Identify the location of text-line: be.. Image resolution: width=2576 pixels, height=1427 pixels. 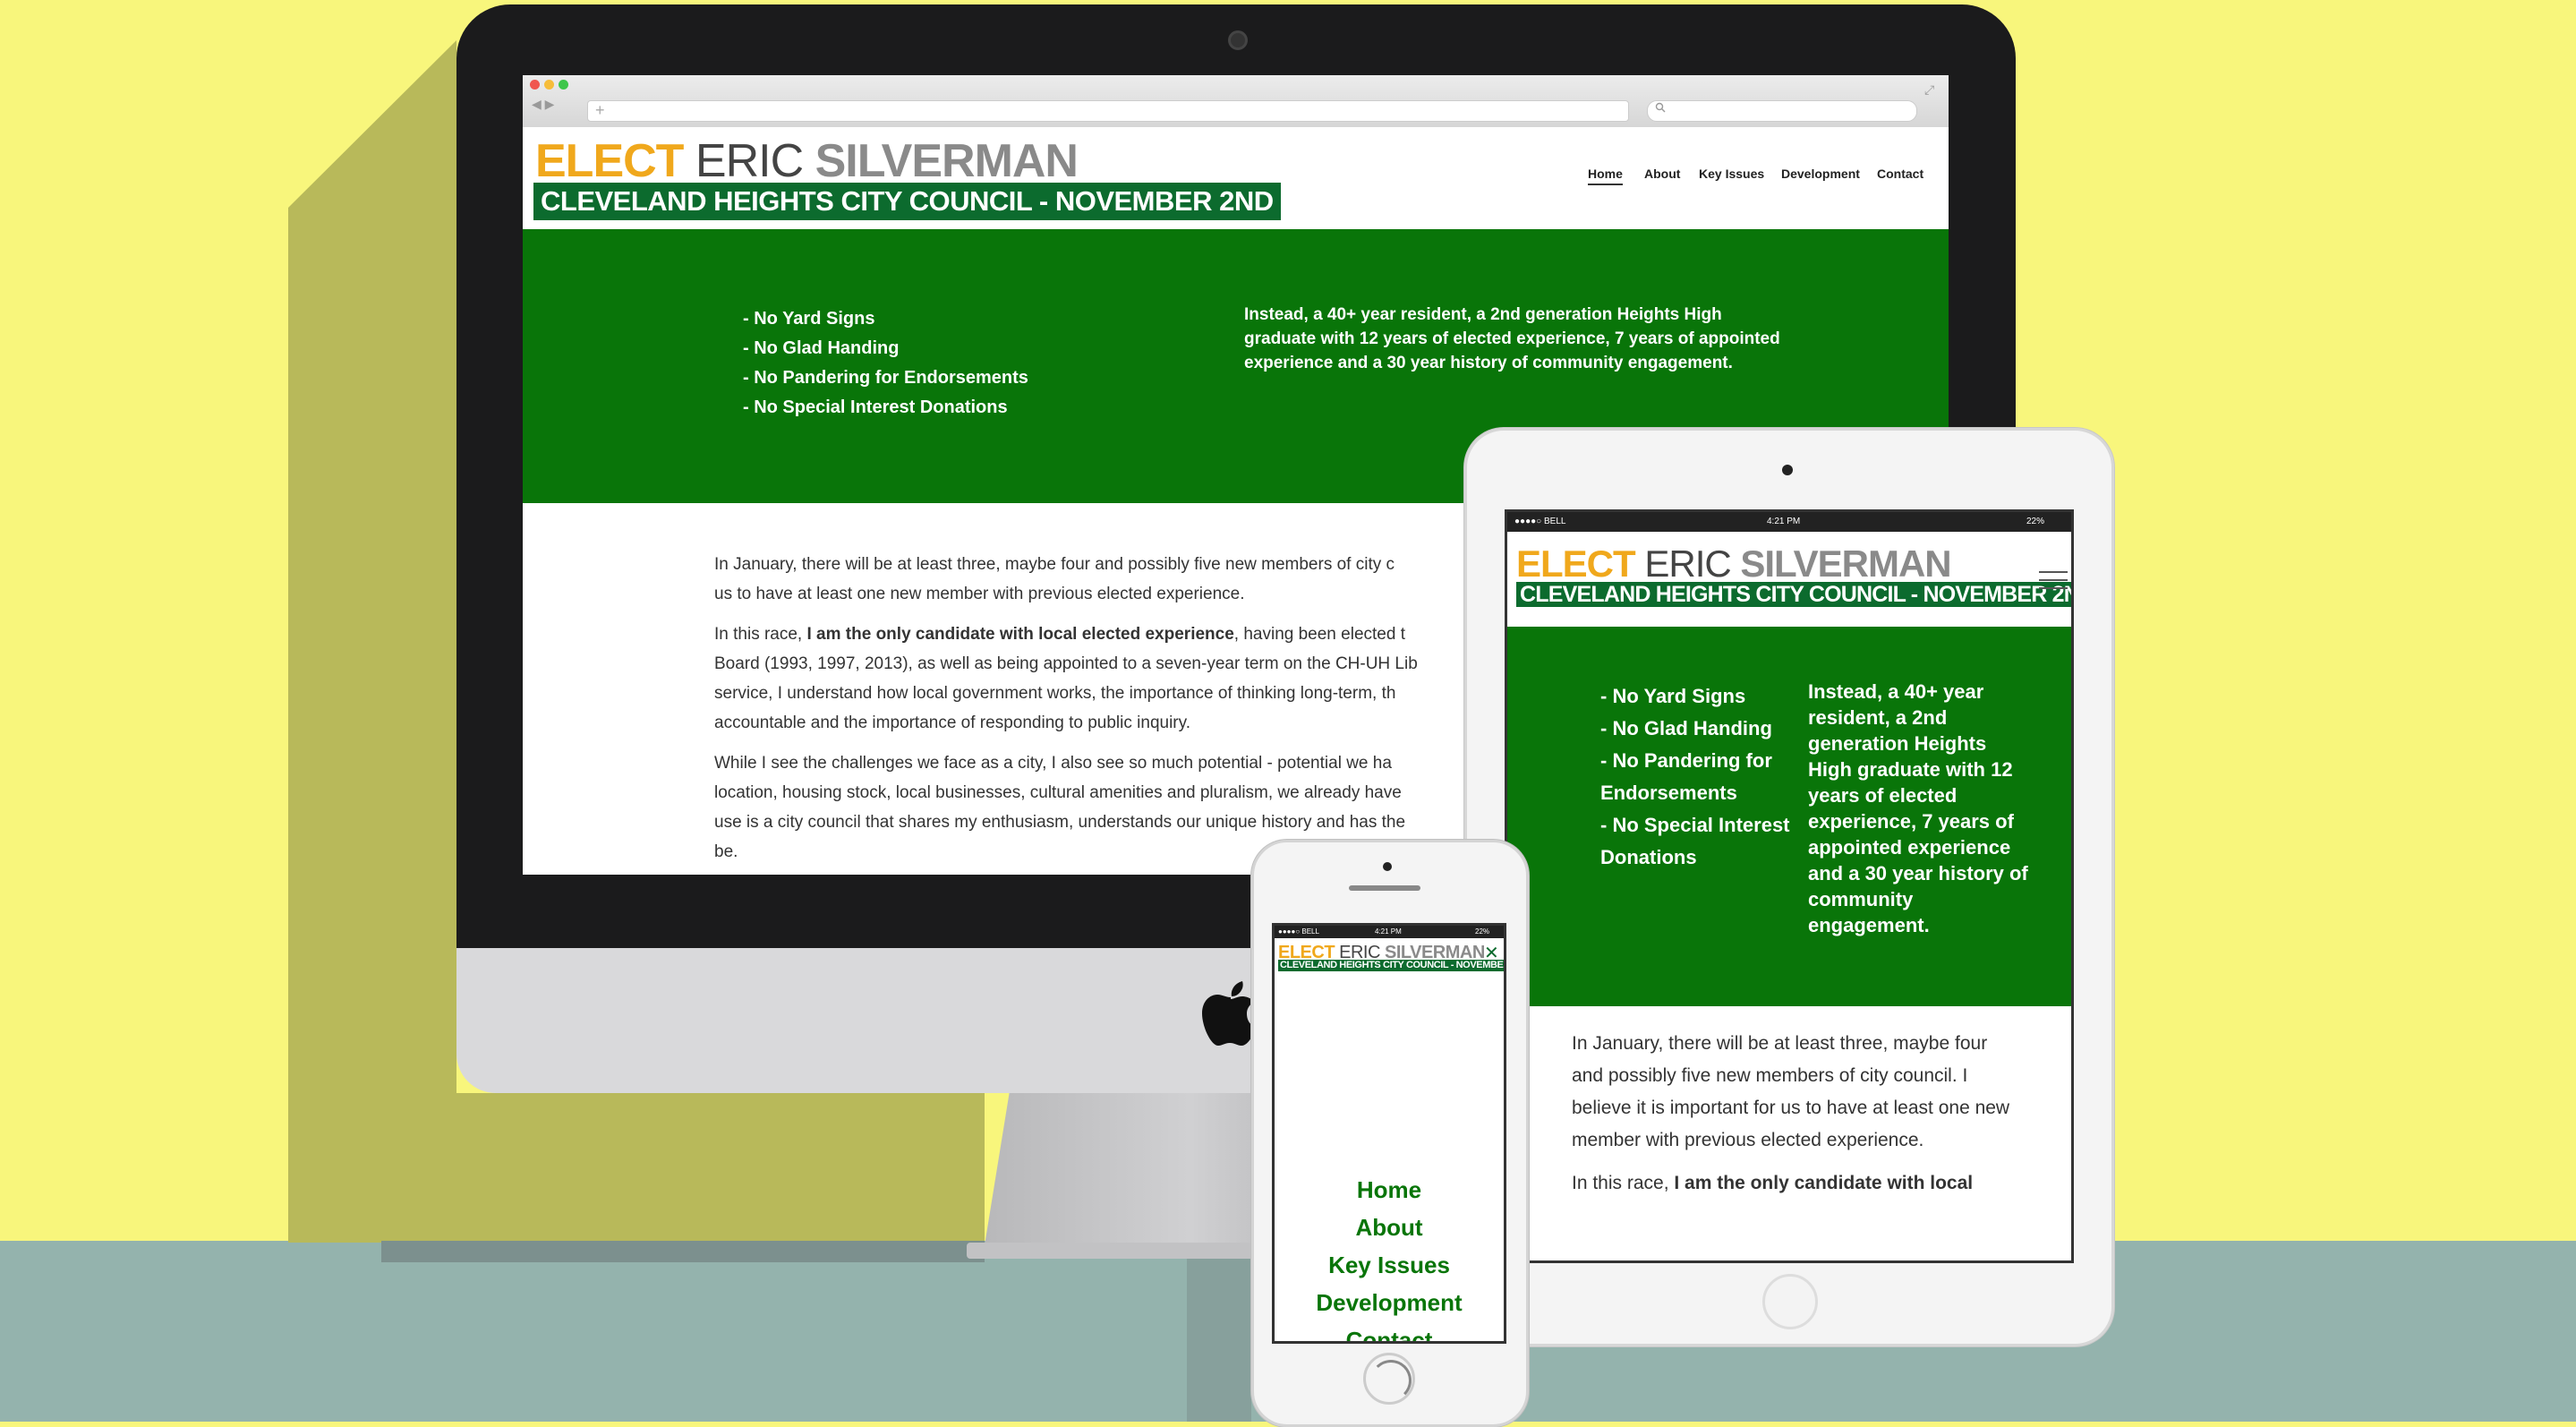
(726, 852).